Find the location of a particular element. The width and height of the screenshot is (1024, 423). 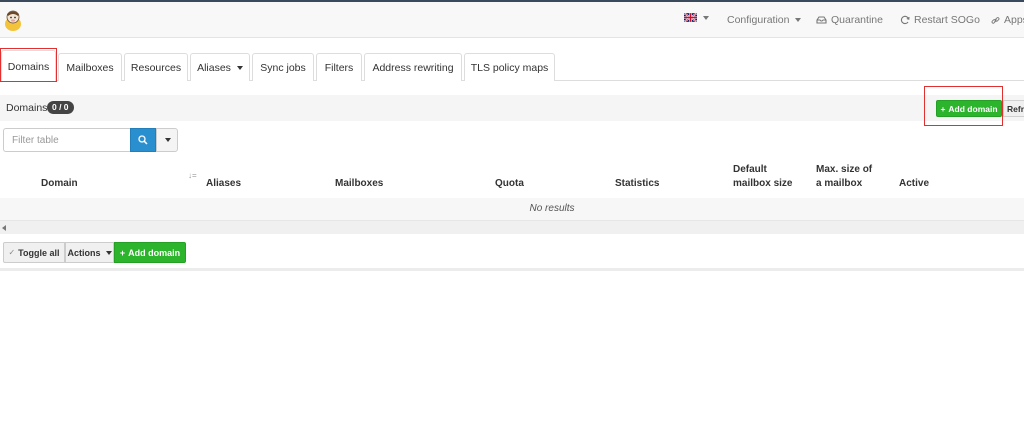

tab-resources: Resources is located at coordinates (156, 67).